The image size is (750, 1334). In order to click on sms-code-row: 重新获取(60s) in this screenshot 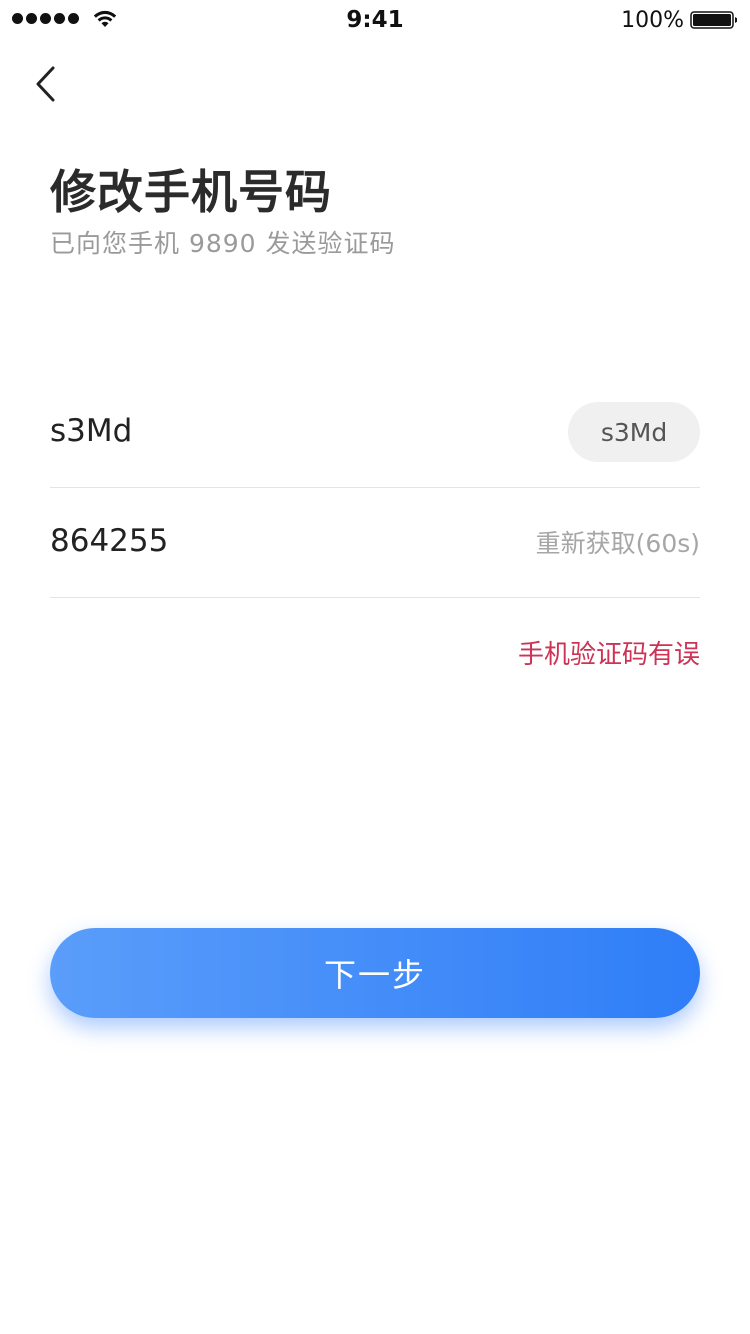, I will do `click(375, 543)`.